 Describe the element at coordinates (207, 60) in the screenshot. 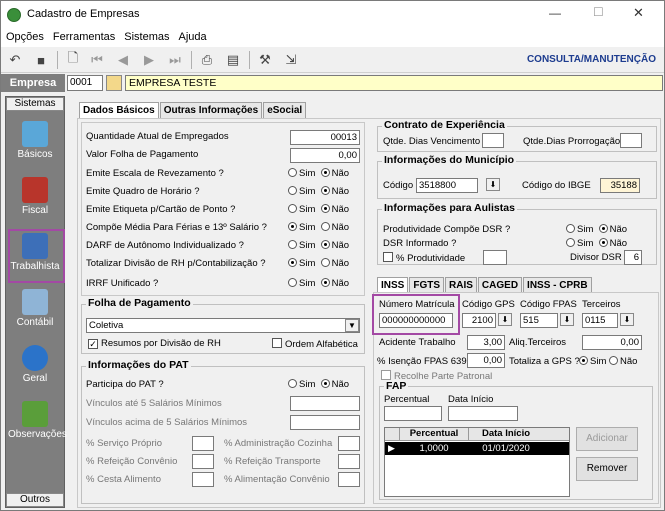

I see `print-icon: ⎙` at that location.